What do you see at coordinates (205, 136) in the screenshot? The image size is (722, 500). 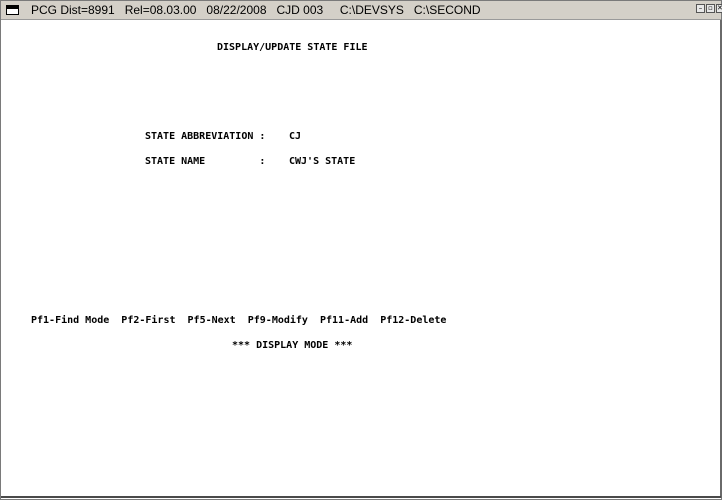 I see `state-abbreviation-label: STATE ABBREVIATION :` at bounding box center [205, 136].